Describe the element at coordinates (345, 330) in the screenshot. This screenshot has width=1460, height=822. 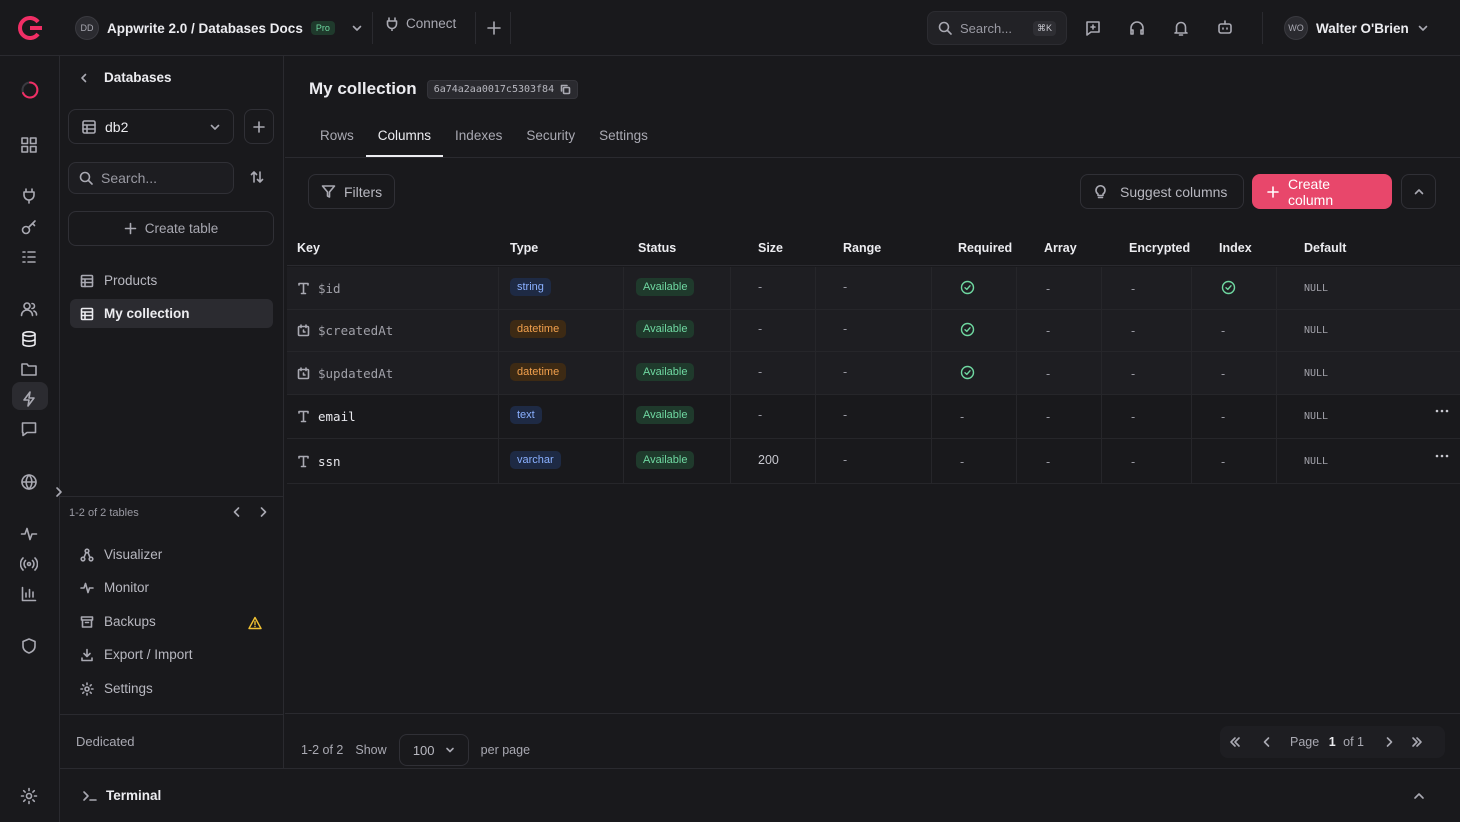
I see `column-key-created-at: $createdAt` at that location.